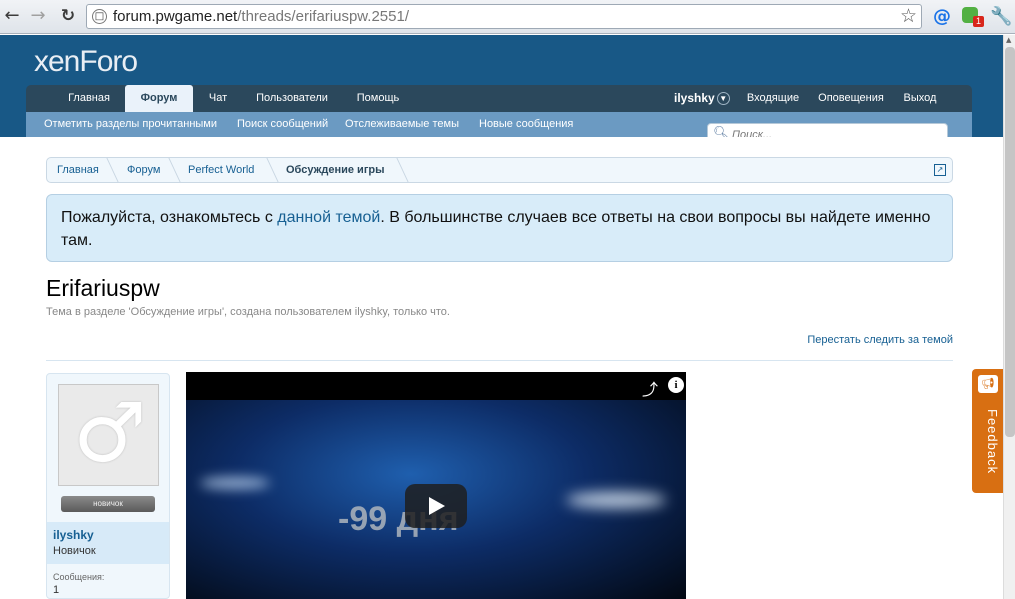 The width and height of the screenshot is (1015, 599). I want to click on tab-help: Помощь, so click(378, 98).